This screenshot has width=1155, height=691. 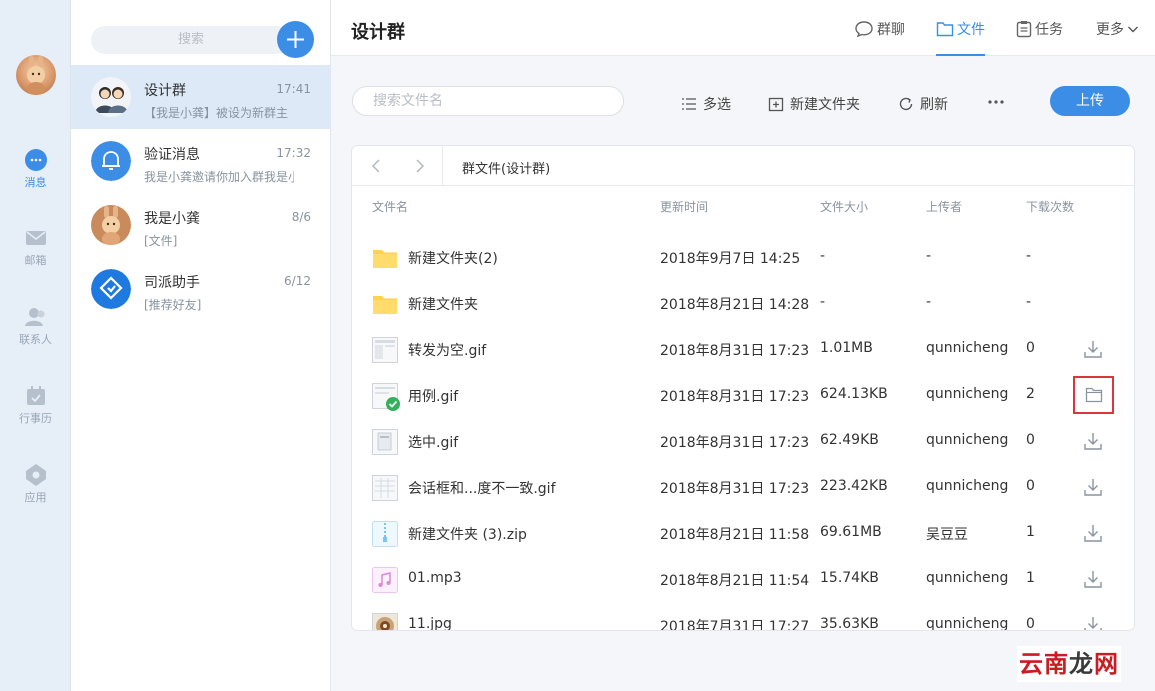 I want to click on table-row: 新建文件夹 2018年8月21日 14:28 - - -, so click(x=743, y=304).